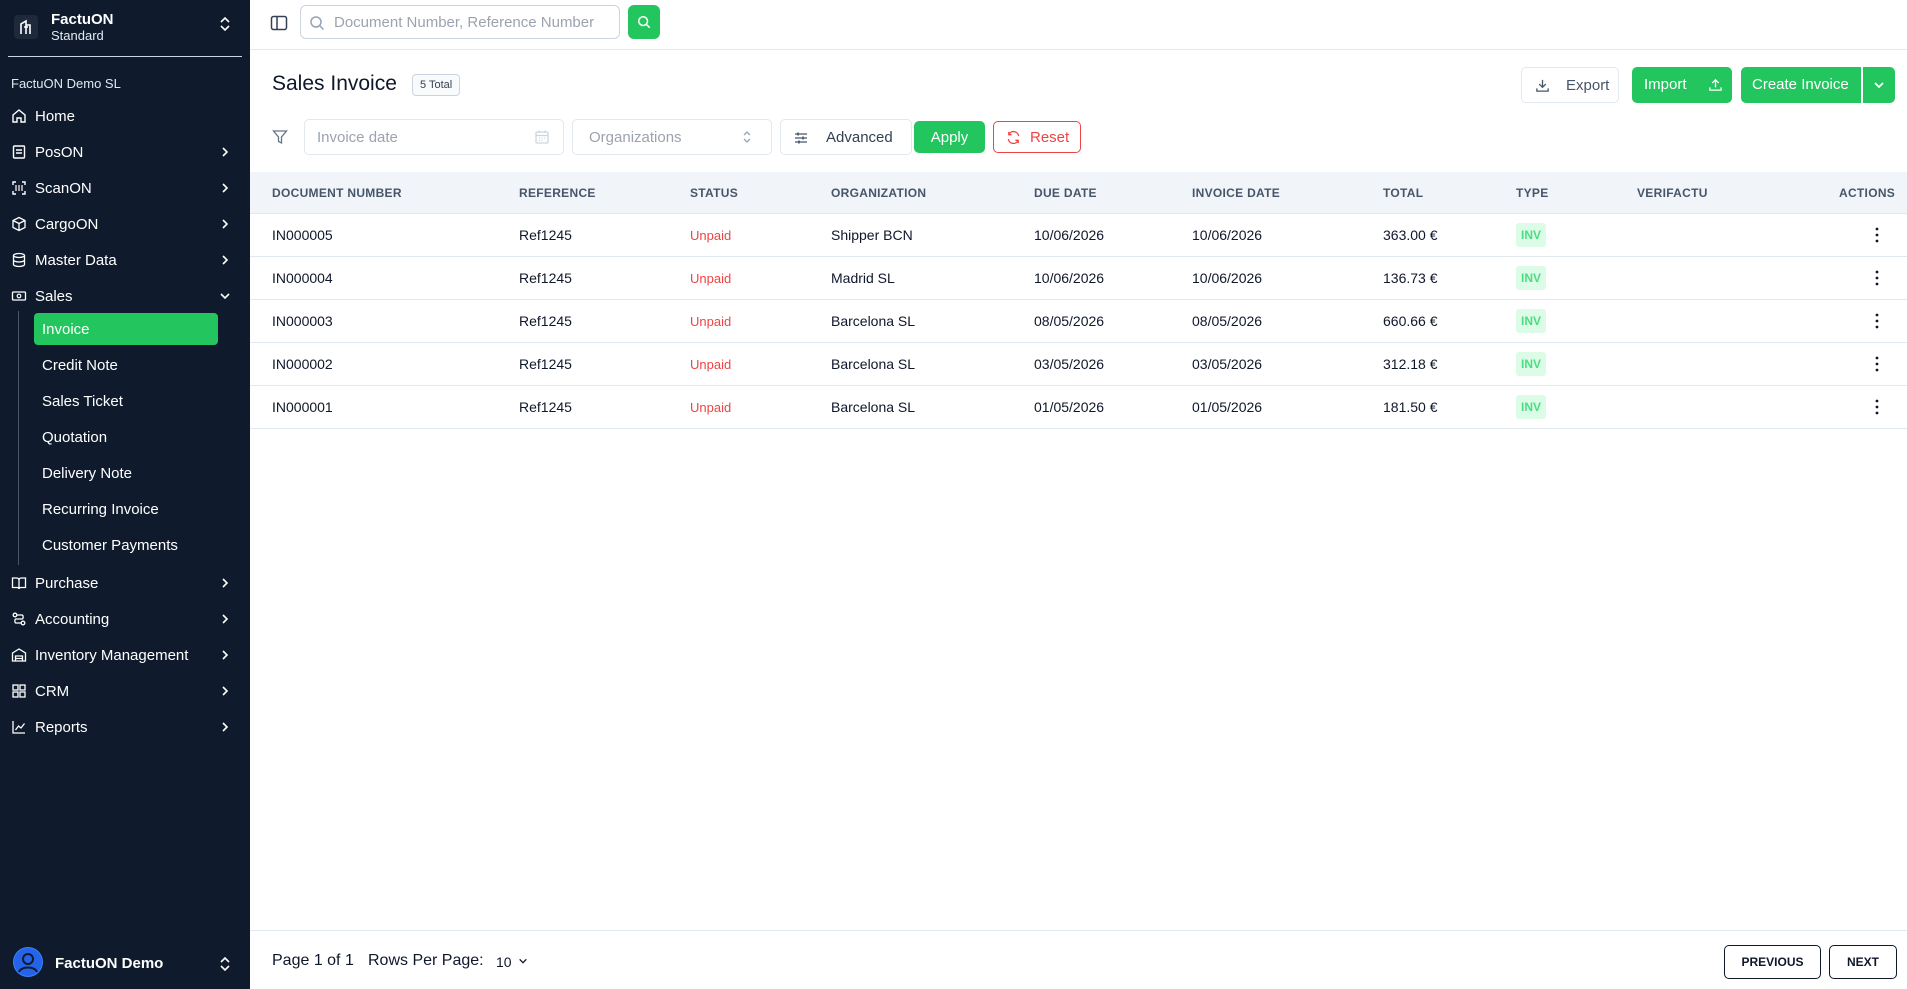 This screenshot has height=989, width=1907. Describe the element at coordinates (126, 437) in the screenshot. I see `sidebar-item-quotation: Quotation` at that location.